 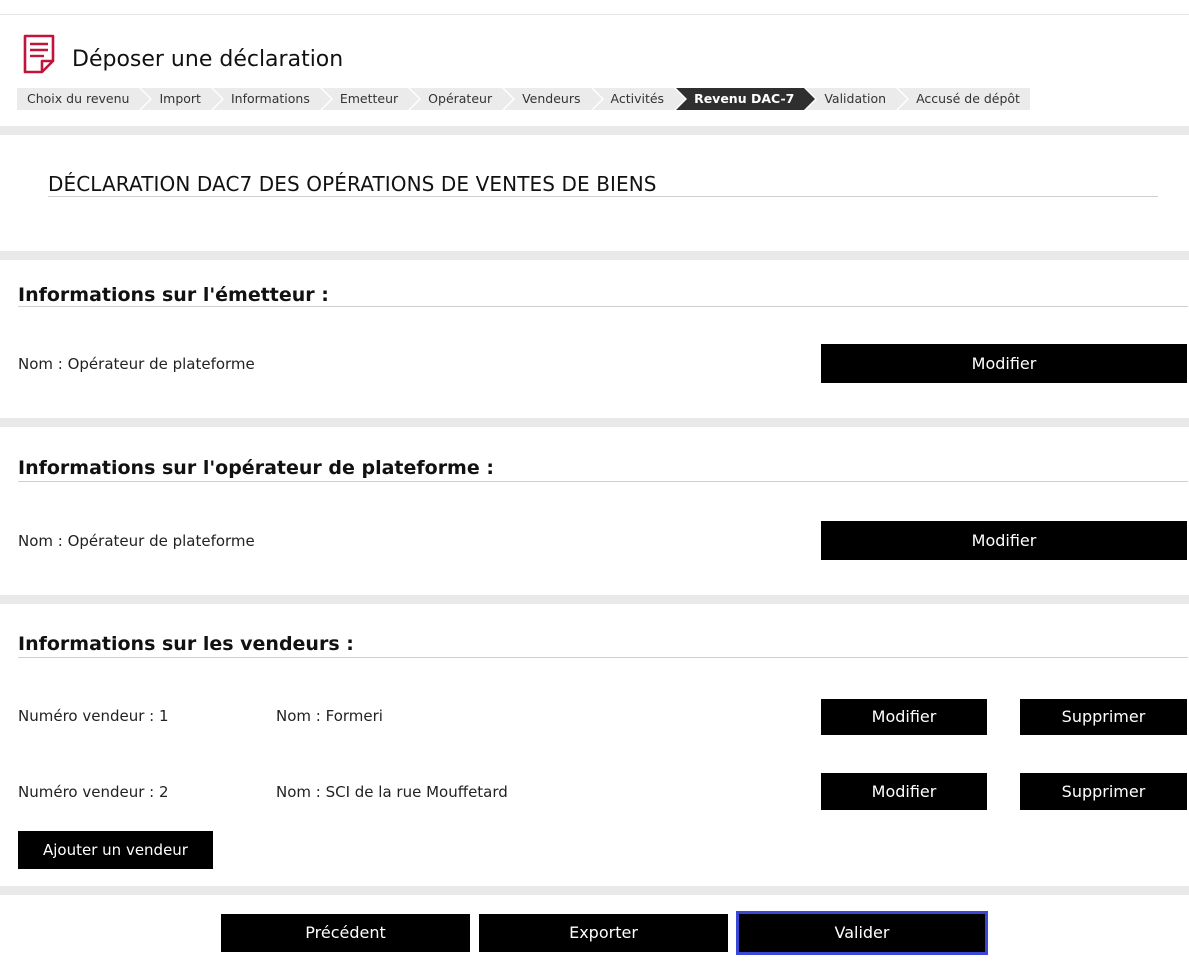 What do you see at coordinates (272, 99) in the screenshot?
I see `breadcrumb-step-informations: Informations` at bounding box center [272, 99].